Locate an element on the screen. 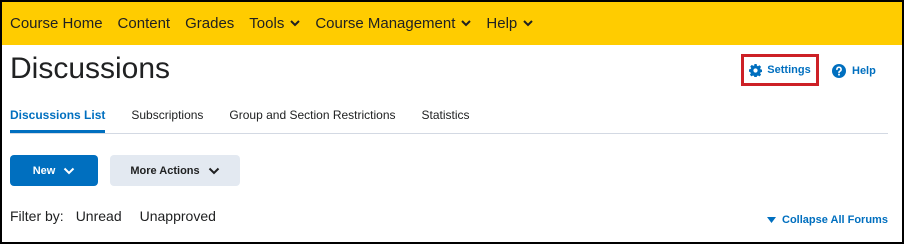 Image resolution: width=904 pixels, height=244 pixels. settings-button: Settings is located at coordinates (780, 70).